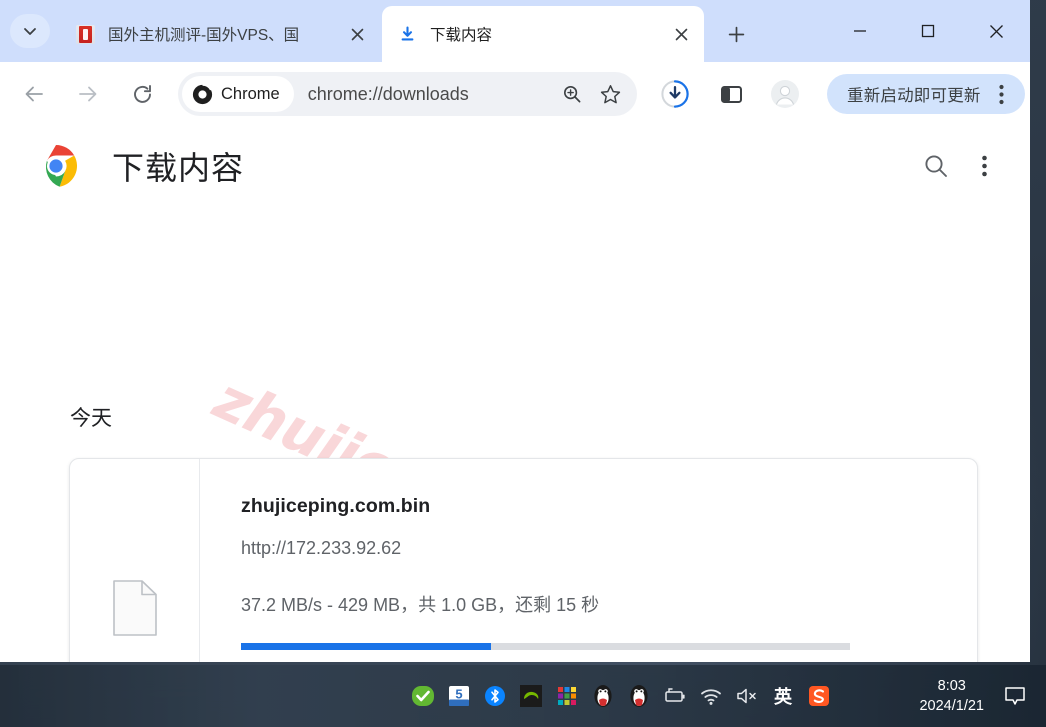  I want to click on arrow-right-icon, so click(88, 94).